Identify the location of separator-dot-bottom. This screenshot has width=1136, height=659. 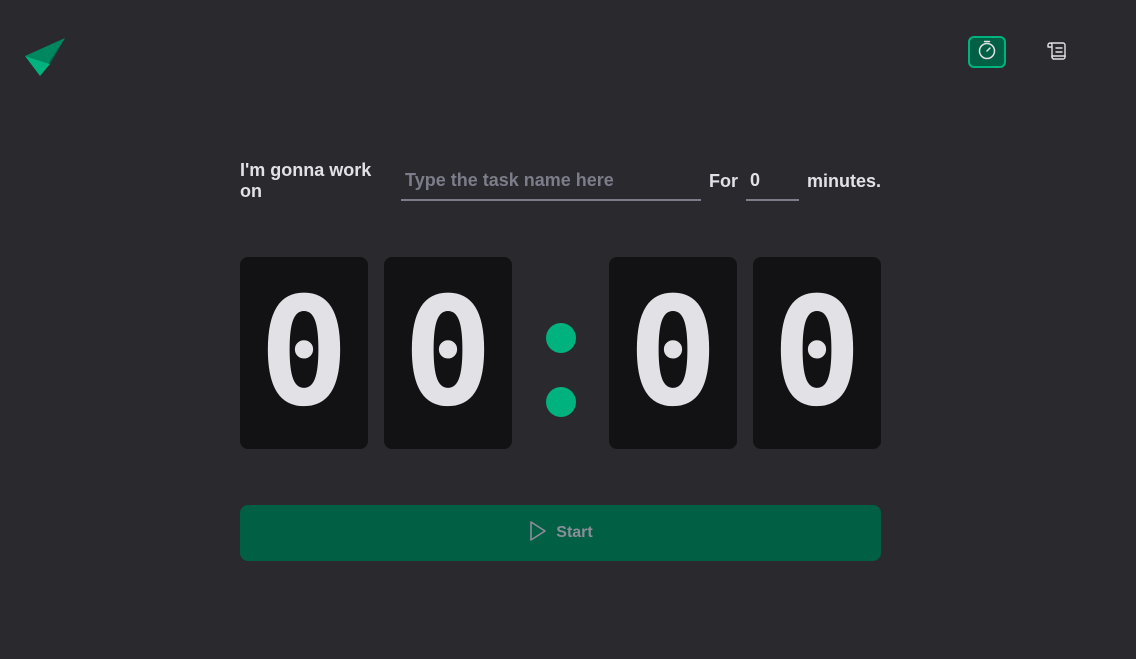
(561, 402).